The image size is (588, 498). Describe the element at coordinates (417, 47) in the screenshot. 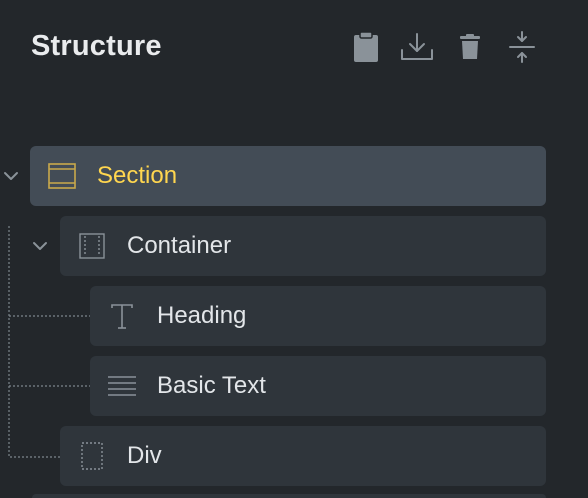

I see `download-icon` at that location.